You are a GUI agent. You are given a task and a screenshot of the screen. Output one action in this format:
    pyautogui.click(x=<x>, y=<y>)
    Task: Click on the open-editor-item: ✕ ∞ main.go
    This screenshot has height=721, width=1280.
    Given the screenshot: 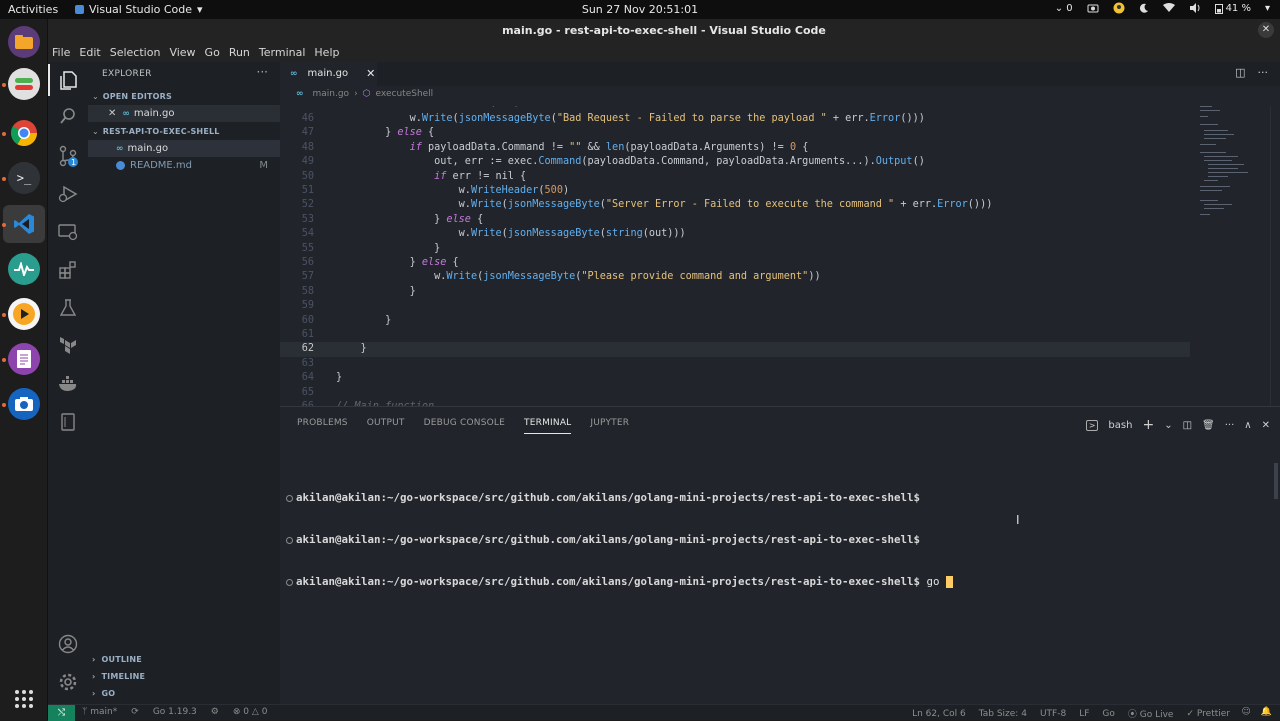 What is the action you would take?
    pyautogui.click(x=184, y=113)
    